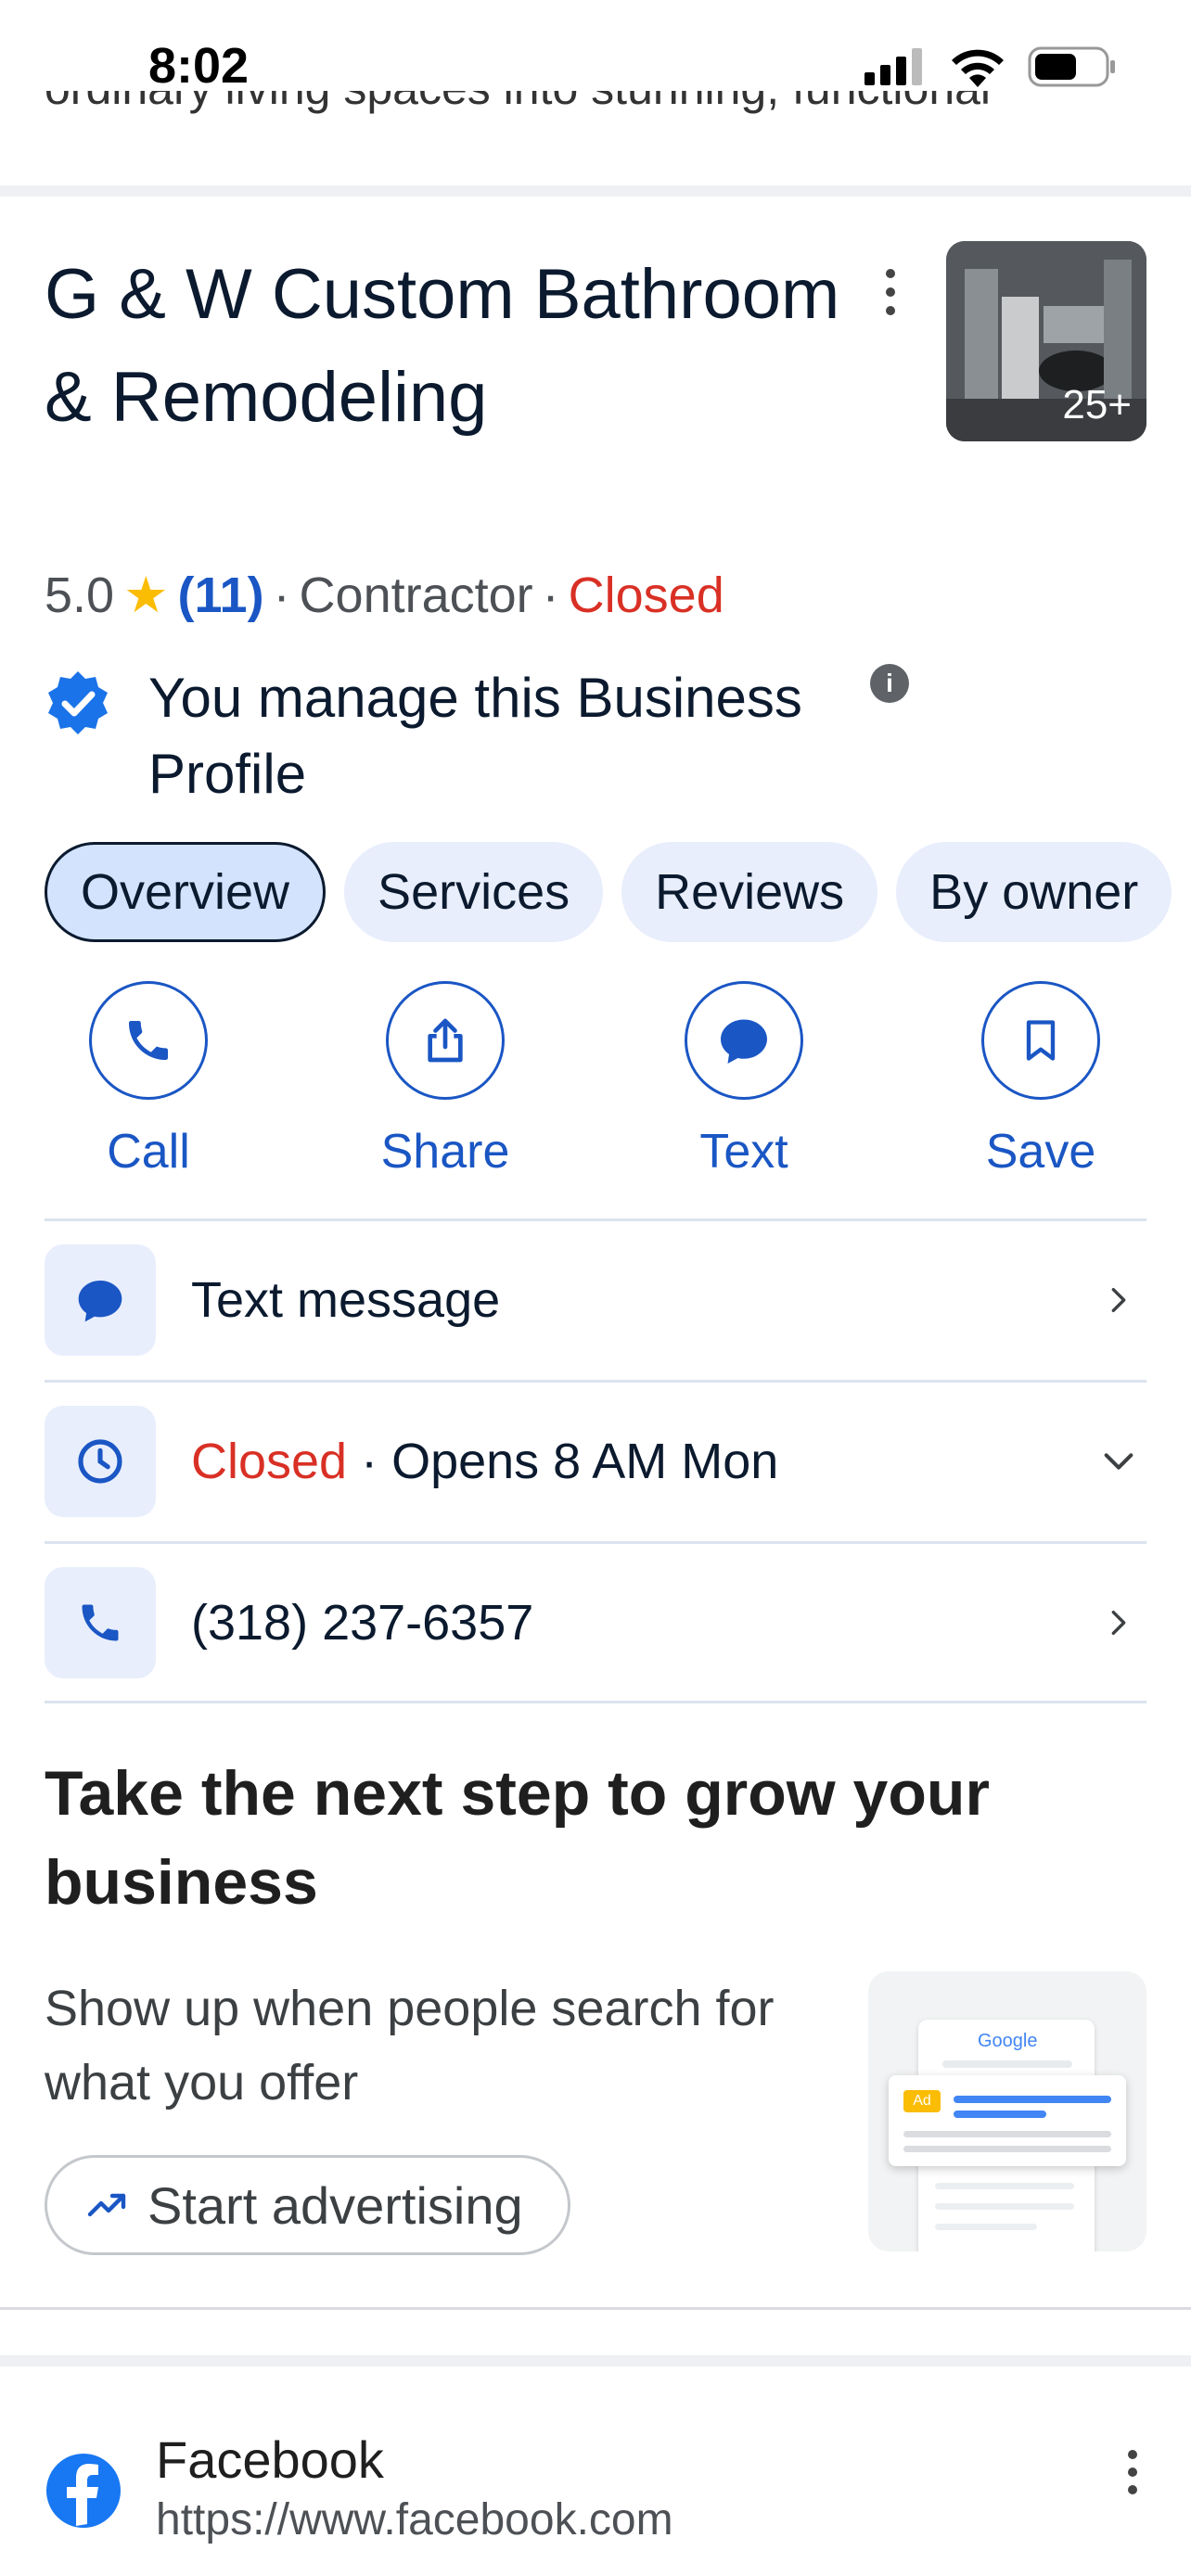 Image resolution: width=1191 pixels, height=2576 pixels. I want to click on text-message-row: Text message, so click(595, 1298).